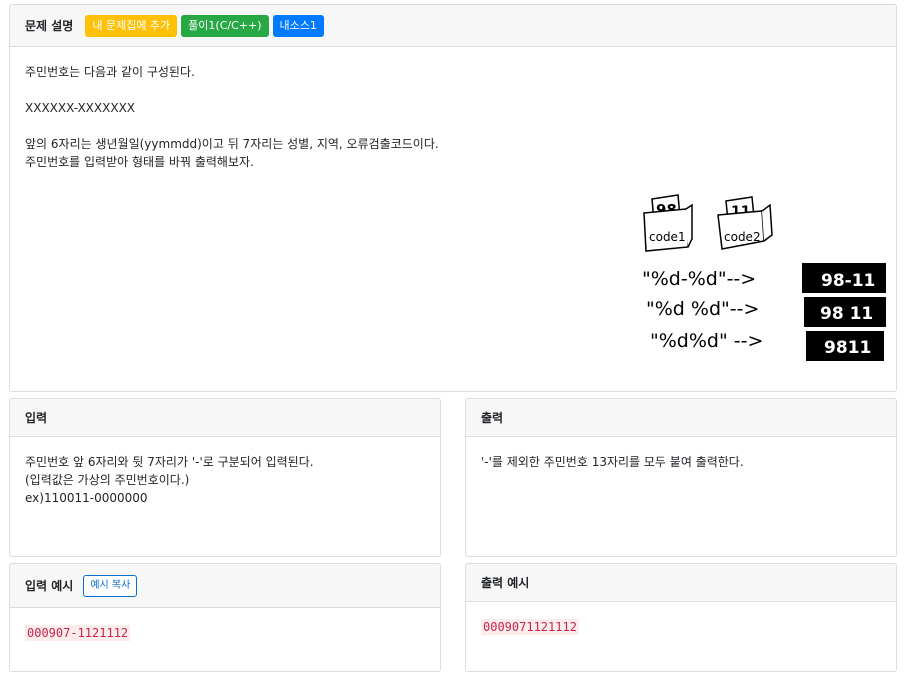 This screenshot has width=908, height=678. What do you see at coordinates (169, 462) in the screenshot?
I see `input-line: 주민번호 앞 6자리와 뒷 7자리가 '-'로 구분되어 입력된다.` at bounding box center [169, 462].